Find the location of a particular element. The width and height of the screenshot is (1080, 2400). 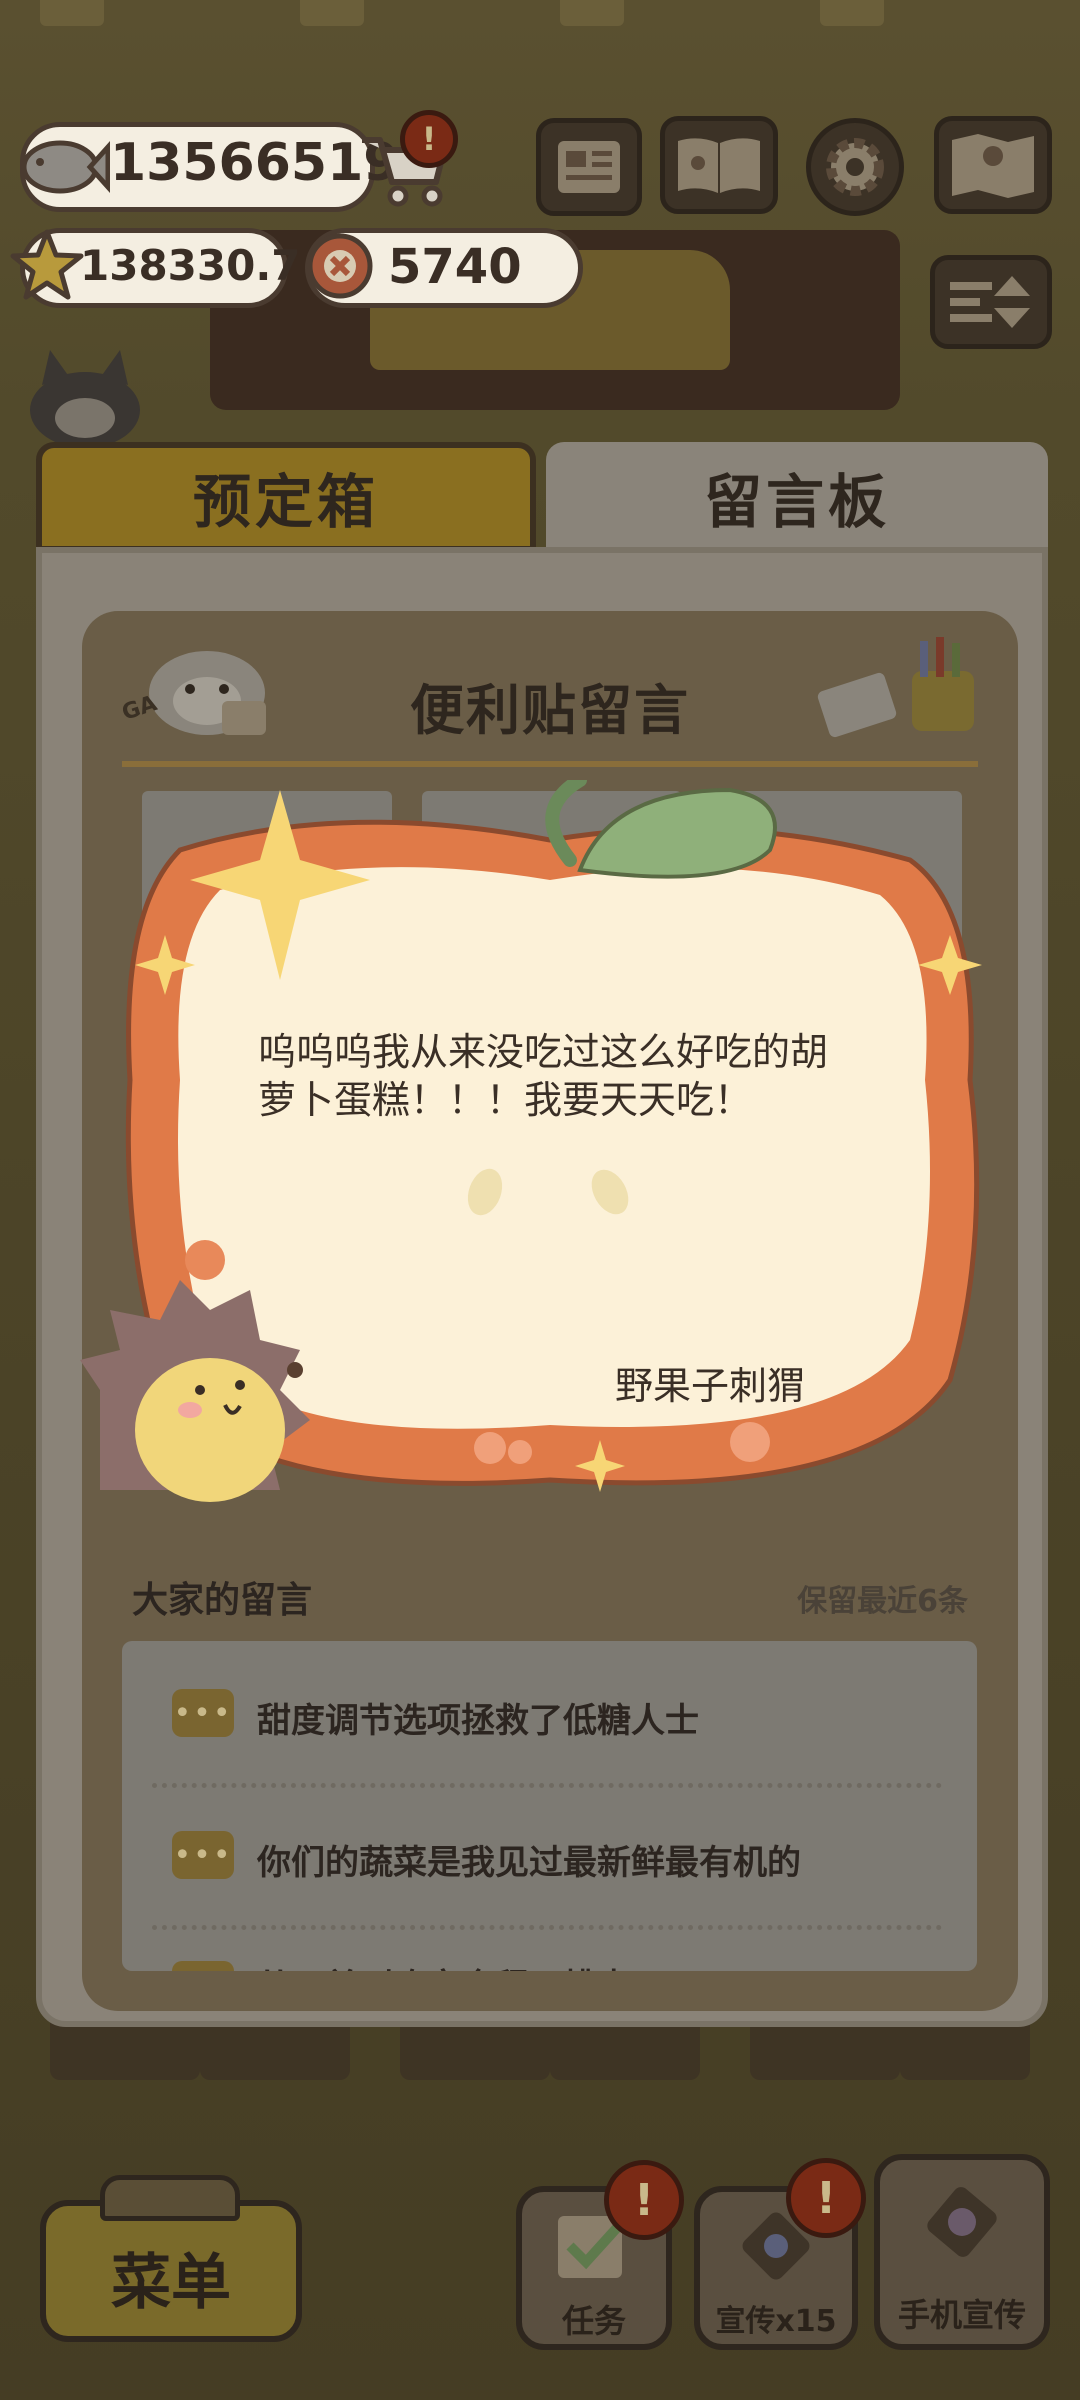

phone-poster-icon is located at coordinates (962, 2222).